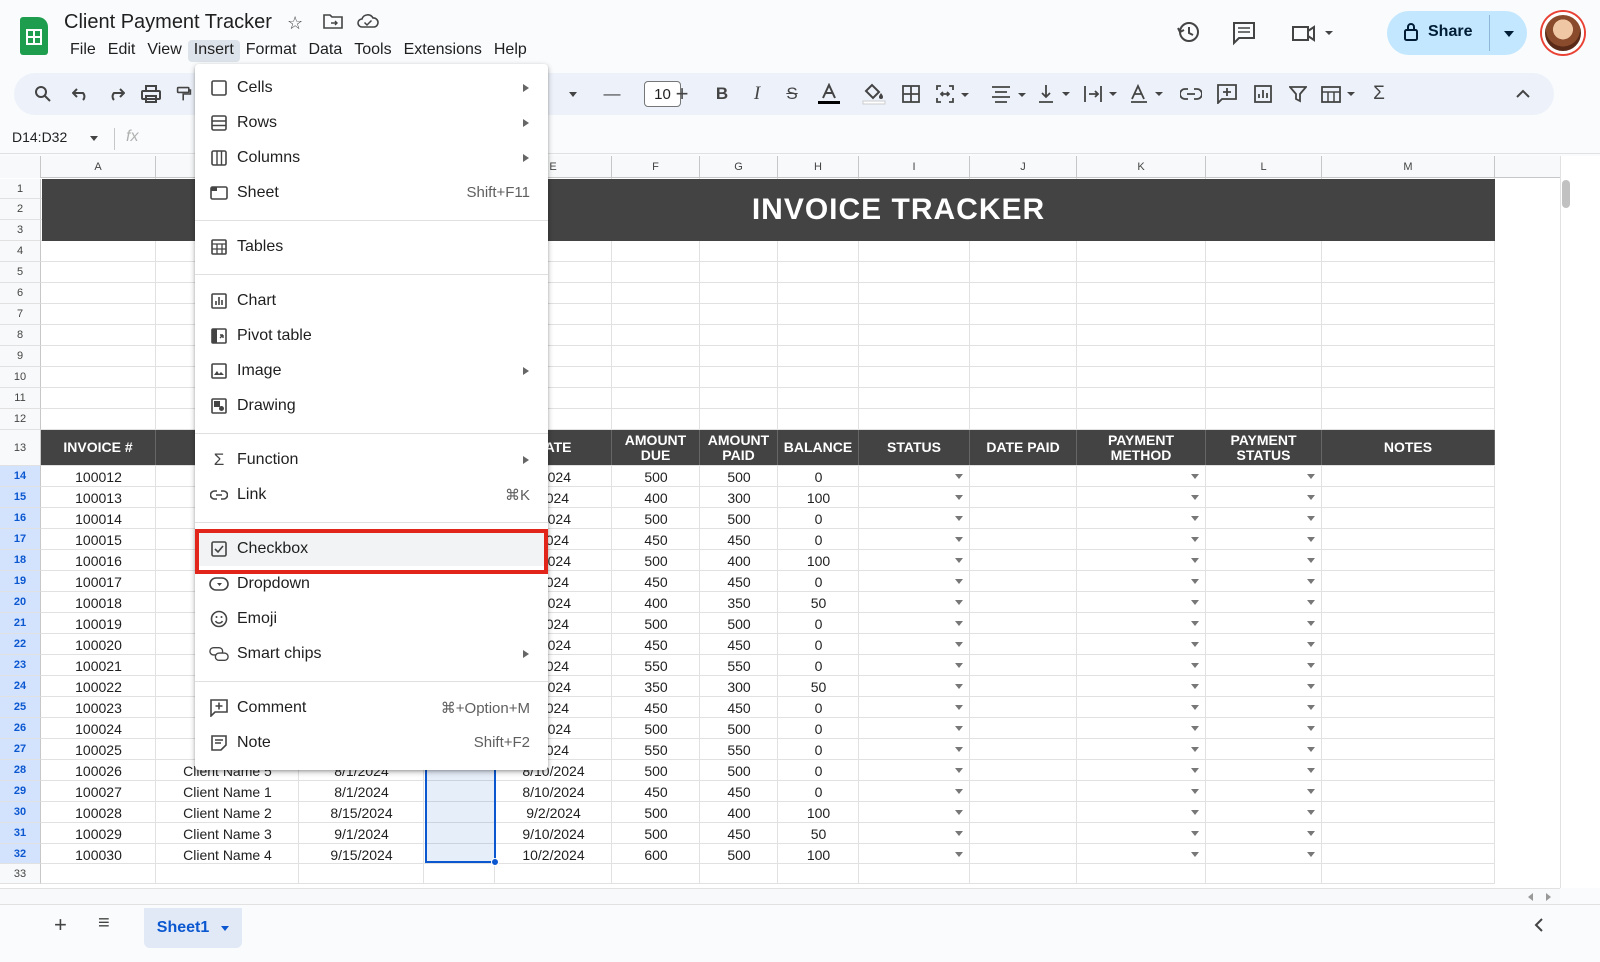 This screenshot has height=962, width=1600. What do you see at coordinates (818, 749) in the screenshot?
I see `cell-bal: 0` at bounding box center [818, 749].